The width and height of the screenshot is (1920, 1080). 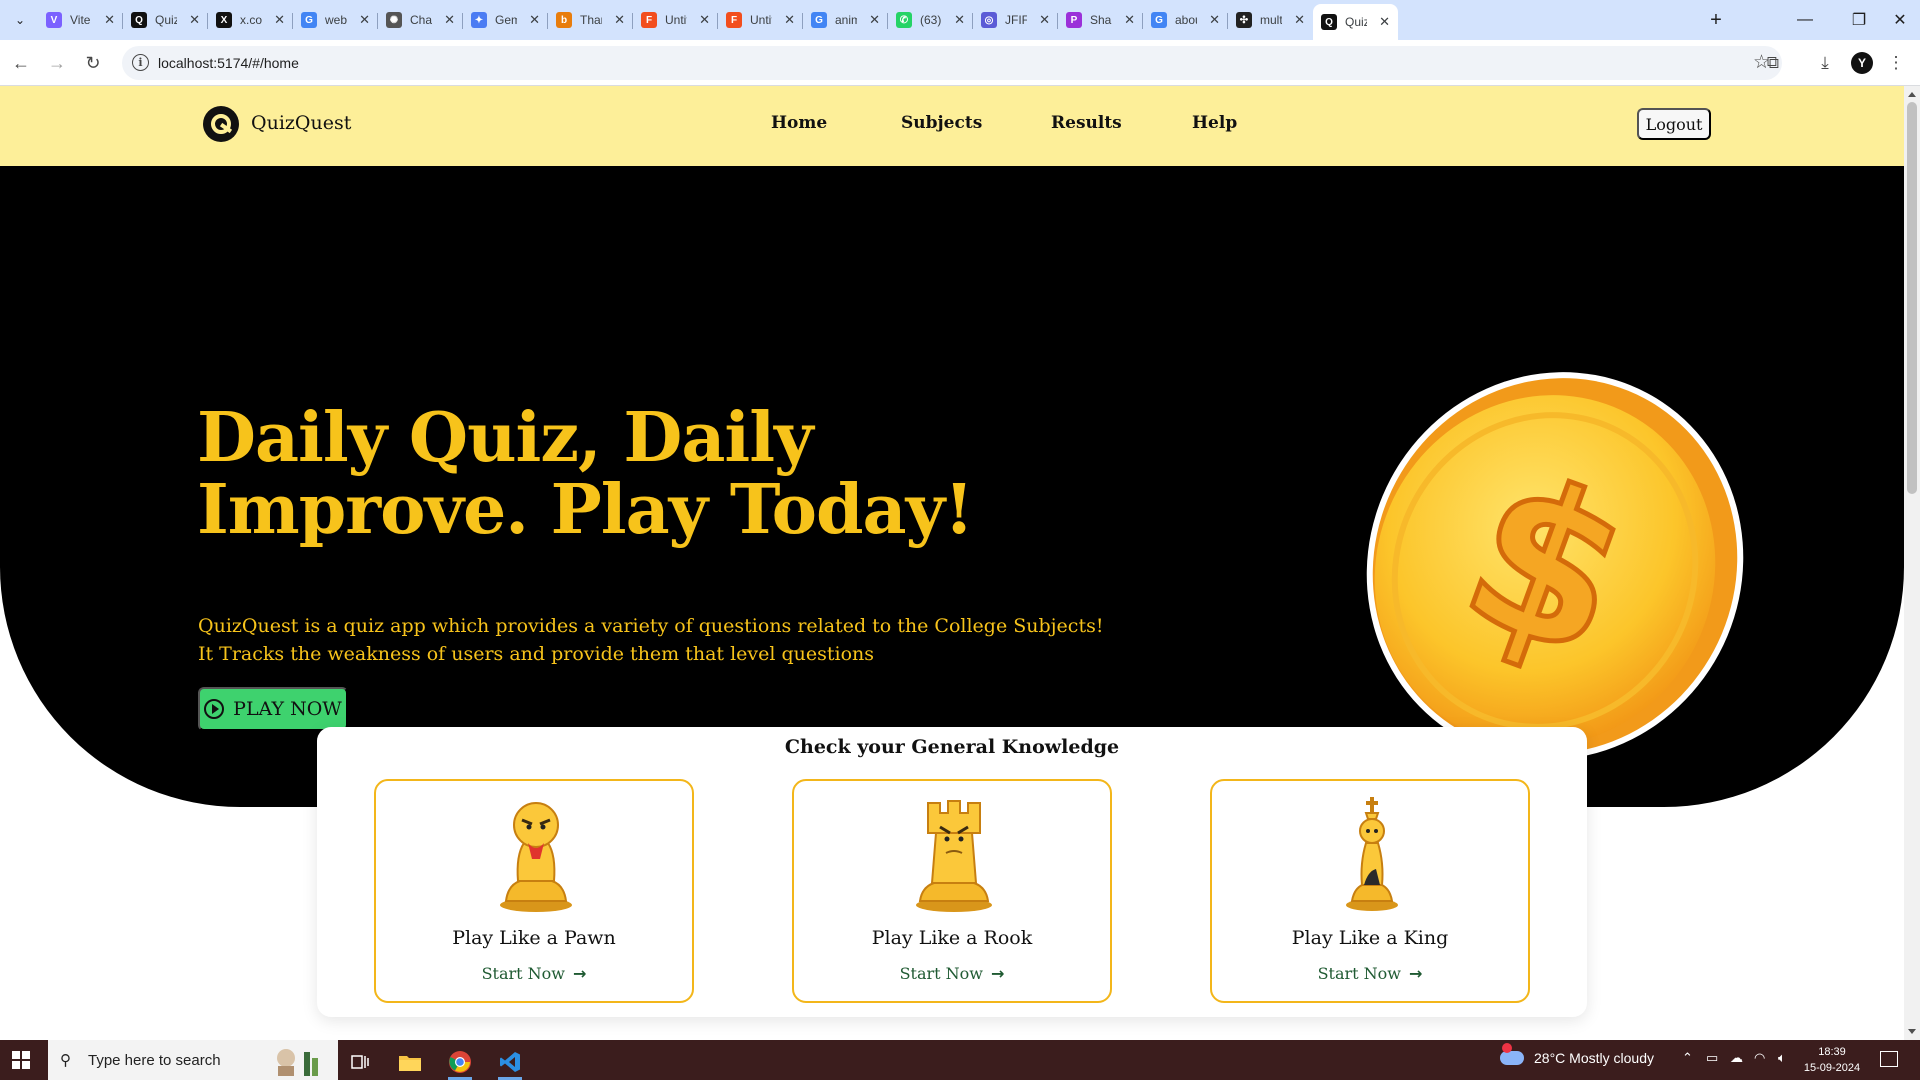 I want to click on hero-title-line-1: Daily Quiz, Daily, so click(x=505, y=438).